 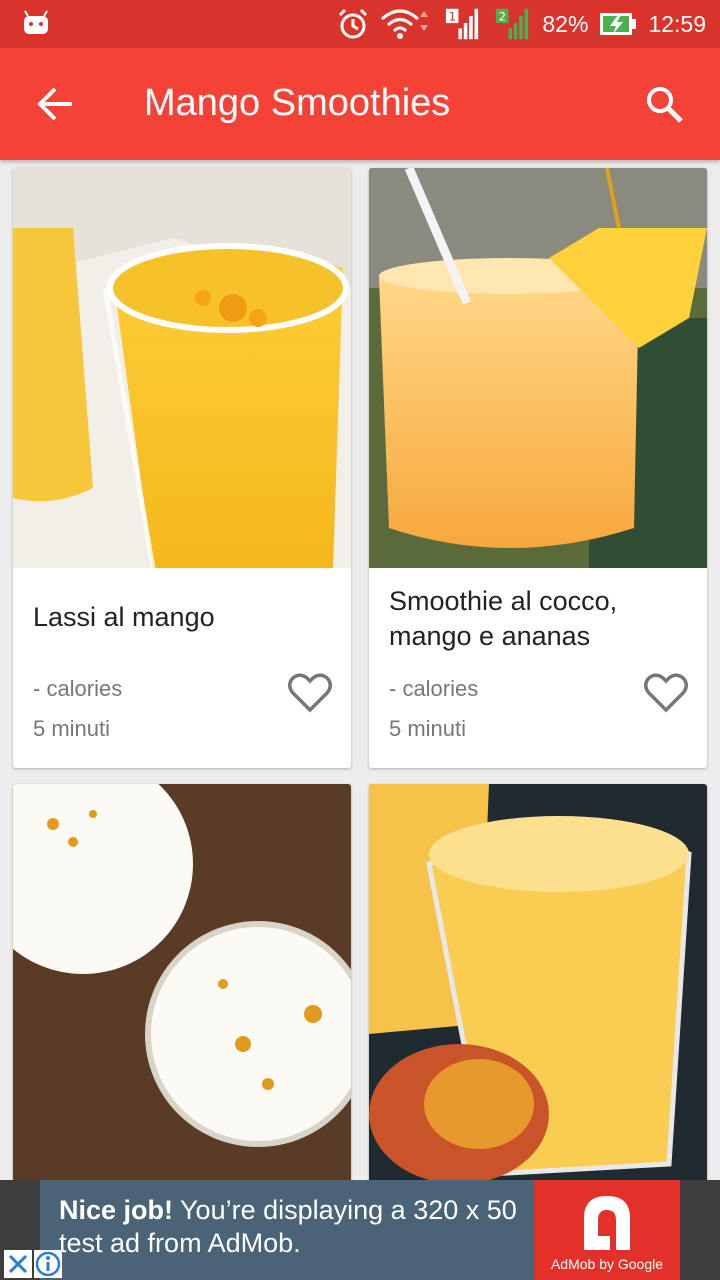 I want to click on ad-headline: Nice job!, so click(x=116, y=1210).